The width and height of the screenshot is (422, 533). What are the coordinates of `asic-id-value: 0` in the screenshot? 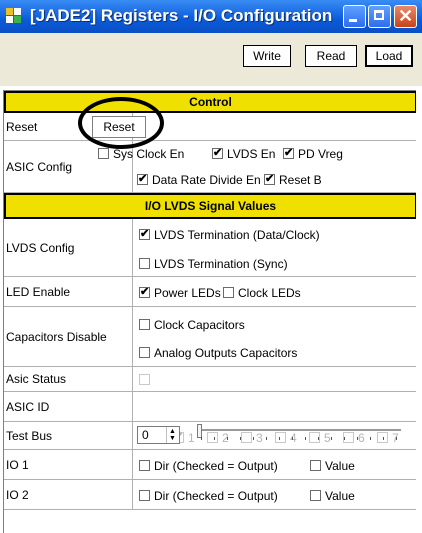 It's located at (145, 435).